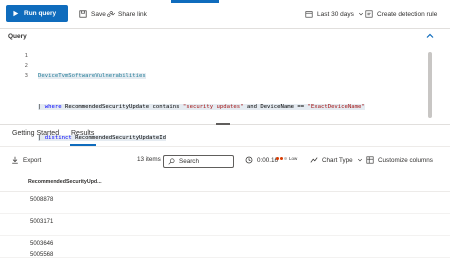 The image size is (450, 260). What do you see at coordinates (251, 107) in the screenshot?
I see `code-keyword-and: and` at bounding box center [251, 107].